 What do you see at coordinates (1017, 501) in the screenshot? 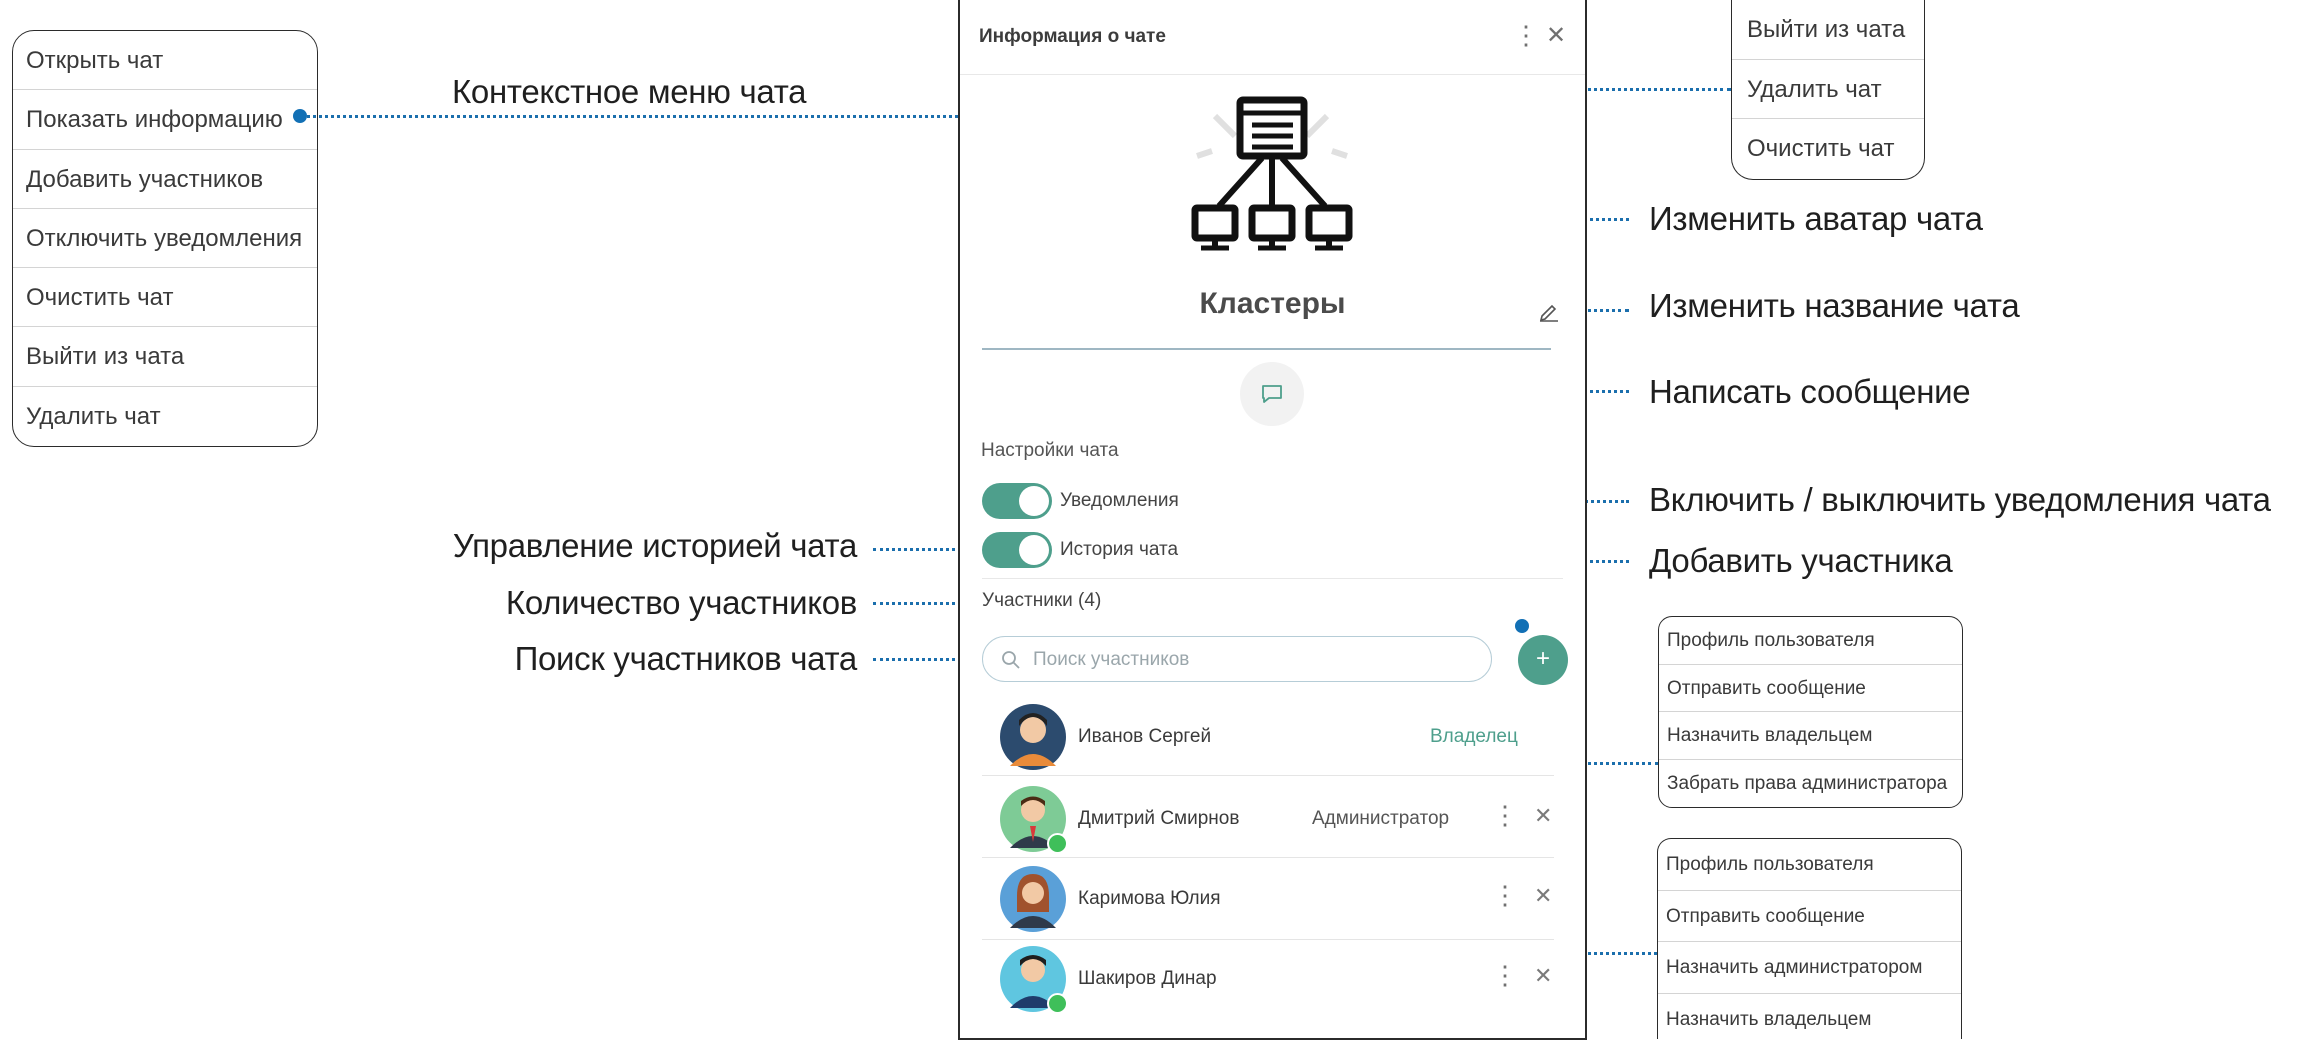
I see `notifications-toggle` at bounding box center [1017, 501].